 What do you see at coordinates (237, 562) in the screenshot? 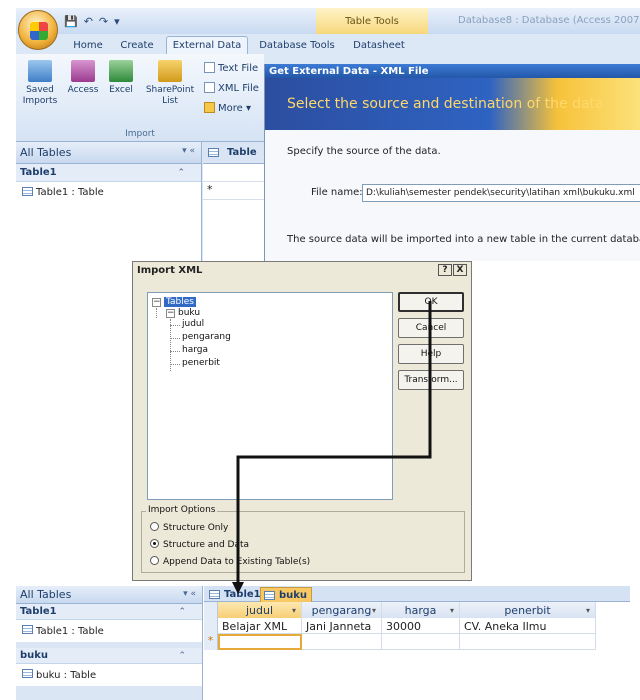
I see `option-label: Append Data to Existing Table(s)` at bounding box center [237, 562].